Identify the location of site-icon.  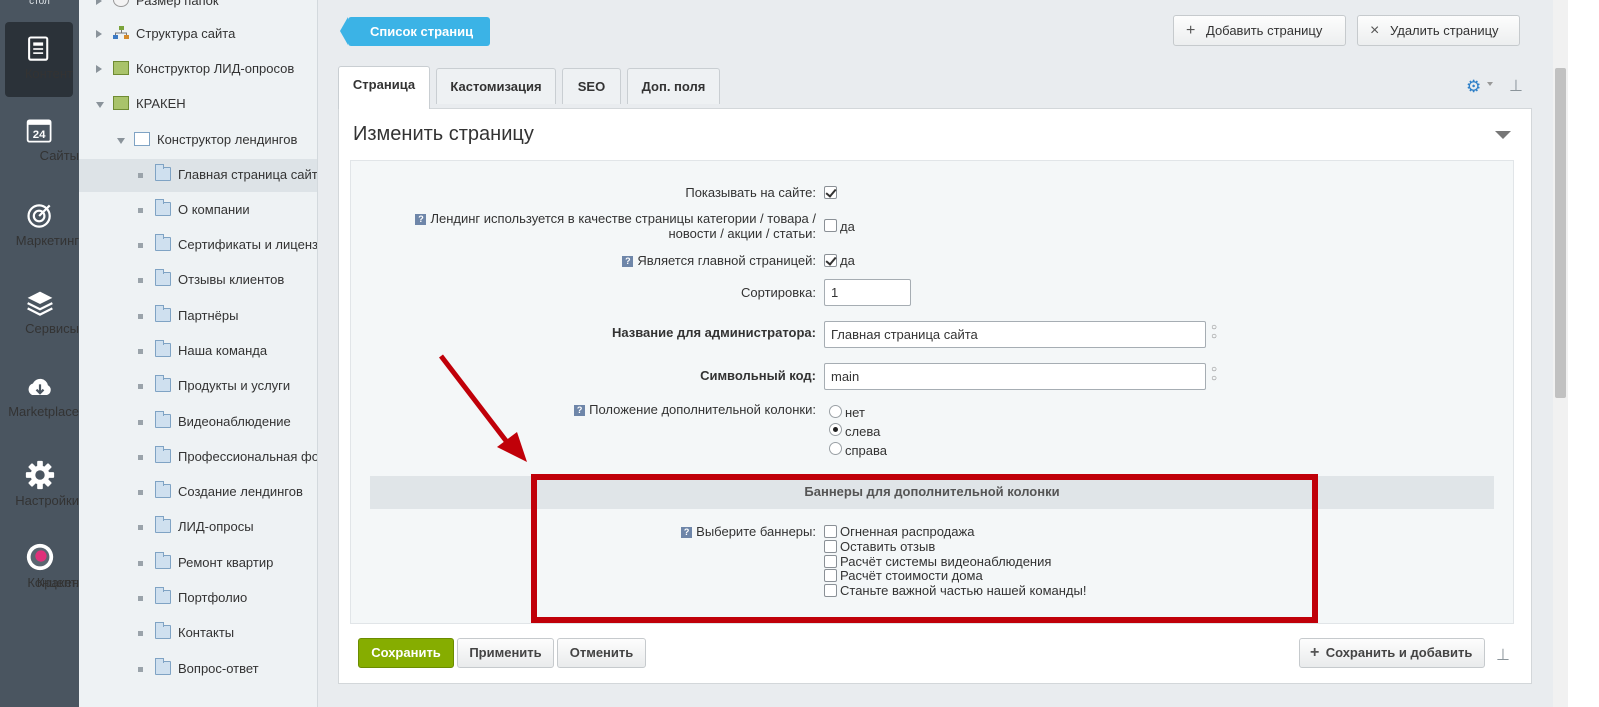
(121, 103).